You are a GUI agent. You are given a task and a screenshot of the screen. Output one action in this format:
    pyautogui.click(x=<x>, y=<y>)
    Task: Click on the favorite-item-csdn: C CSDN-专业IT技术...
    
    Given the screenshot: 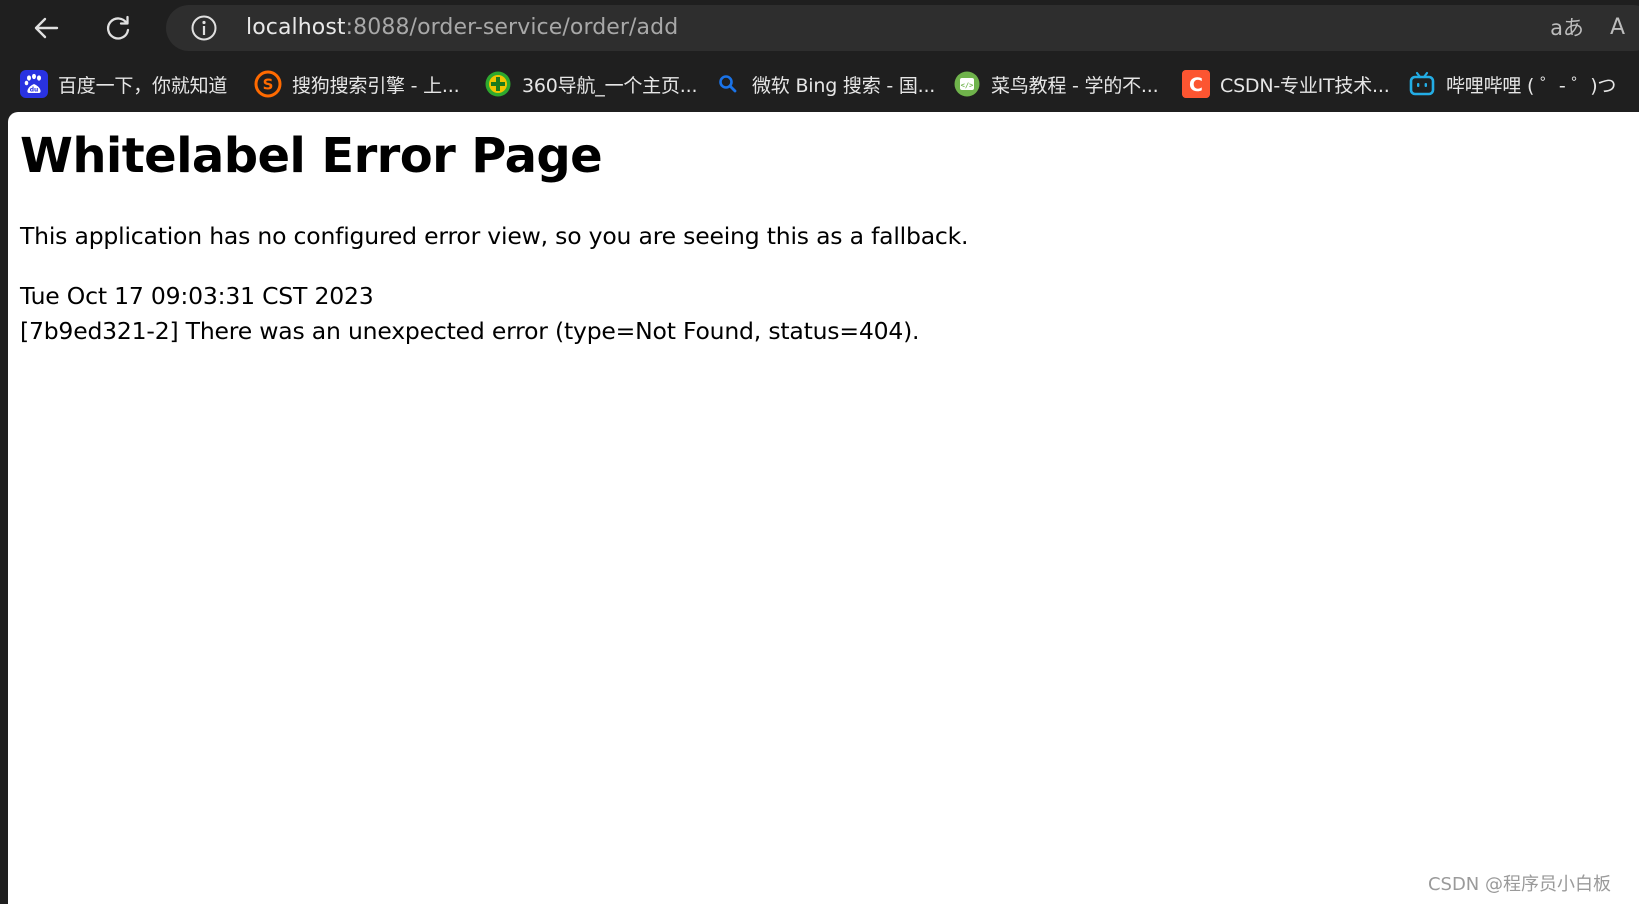 What is the action you would take?
    pyautogui.click(x=1286, y=84)
    